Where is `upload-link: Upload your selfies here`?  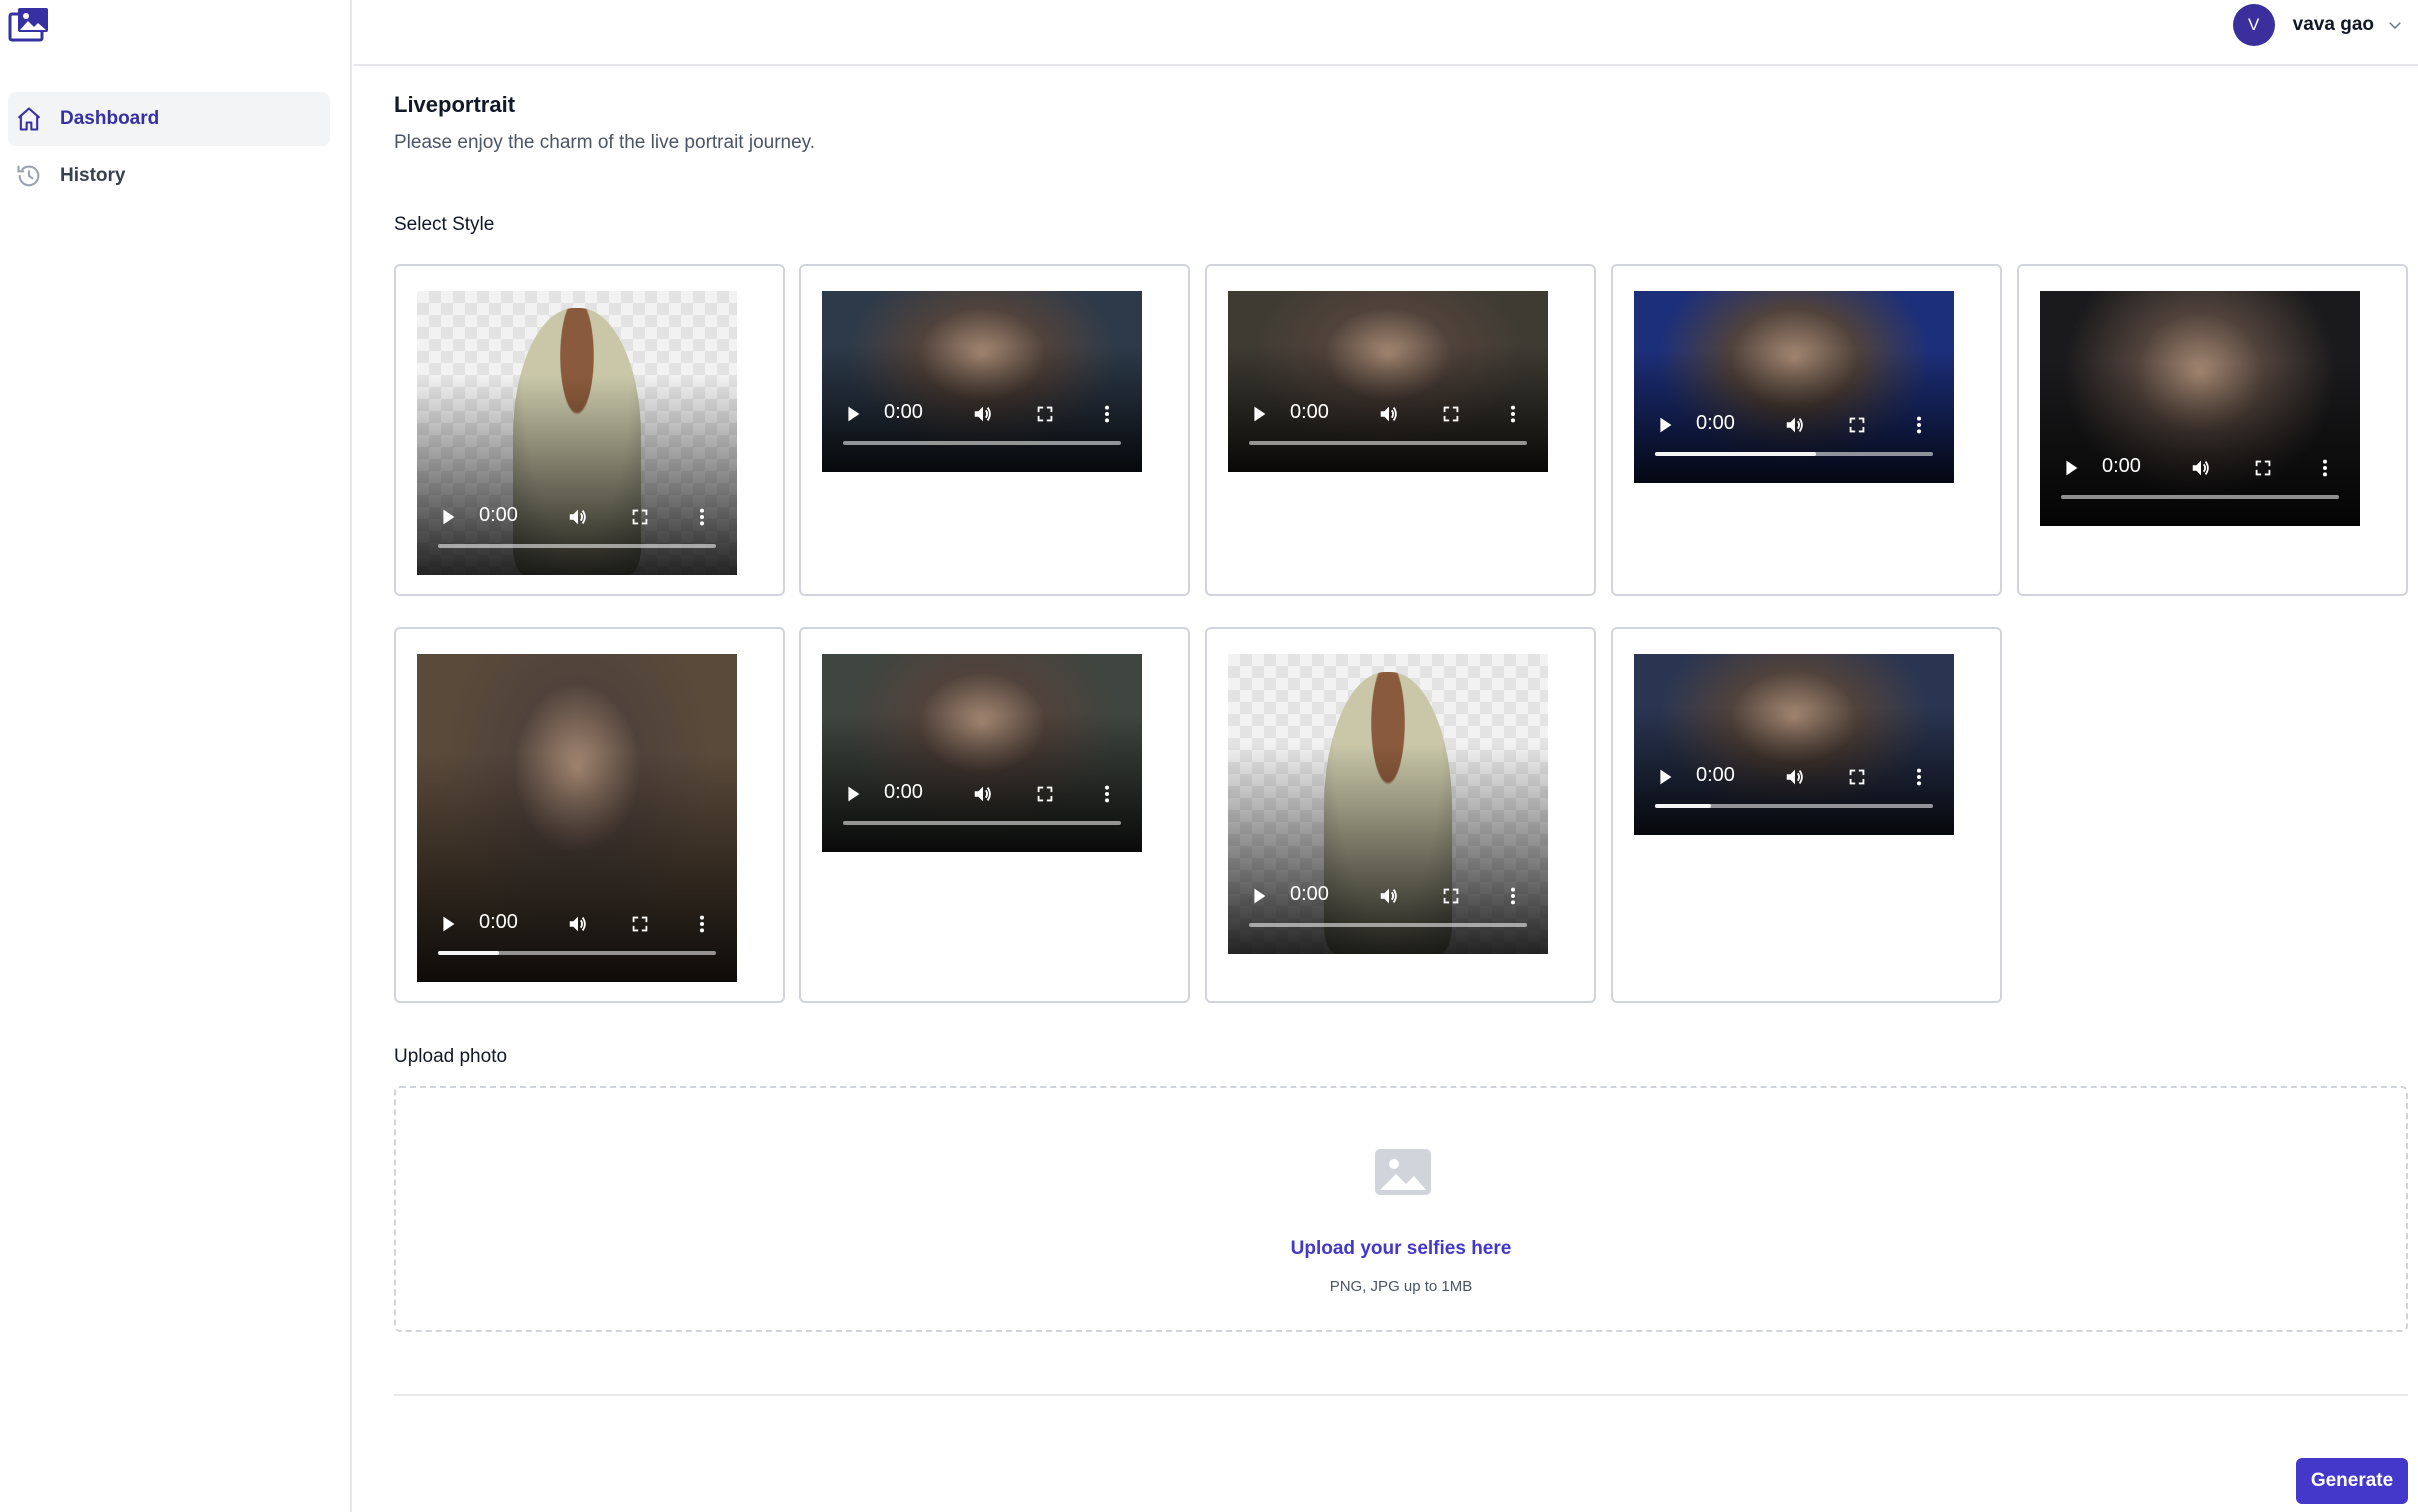 upload-link: Upload your selfies here is located at coordinates (1401, 1249).